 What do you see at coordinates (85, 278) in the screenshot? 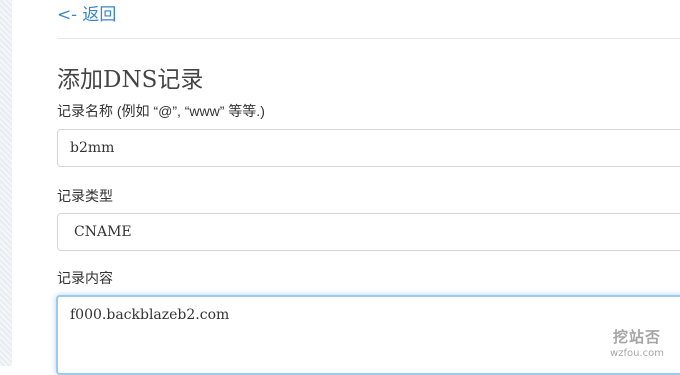
I see `record-content-label: 记录内容` at bounding box center [85, 278].